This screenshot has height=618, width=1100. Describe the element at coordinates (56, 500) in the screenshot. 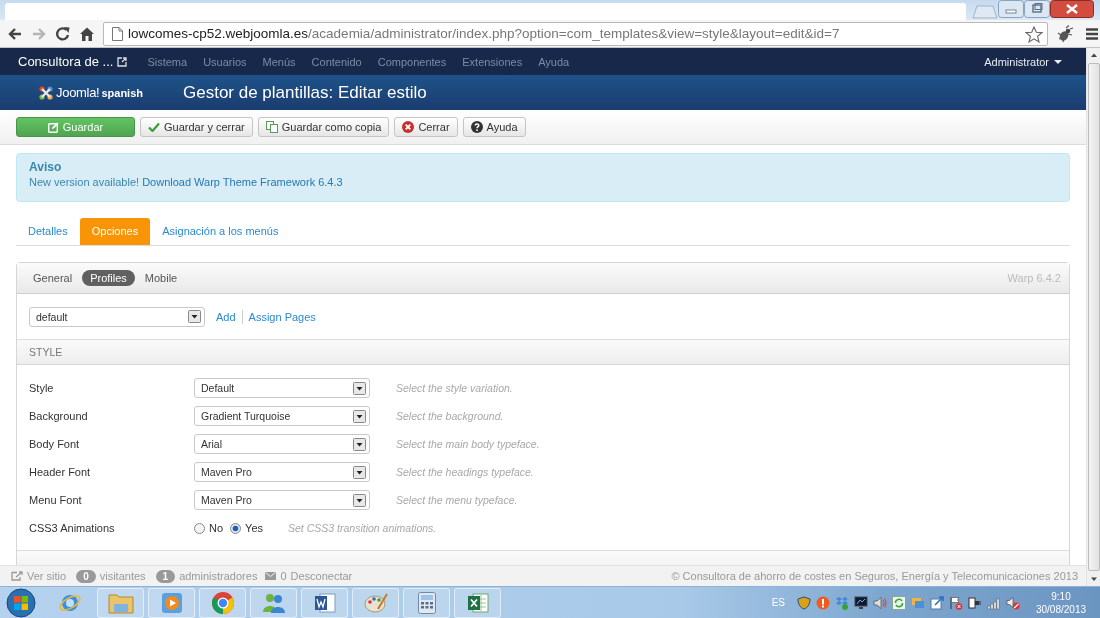

I see `field-label: Menu Font` at that location.